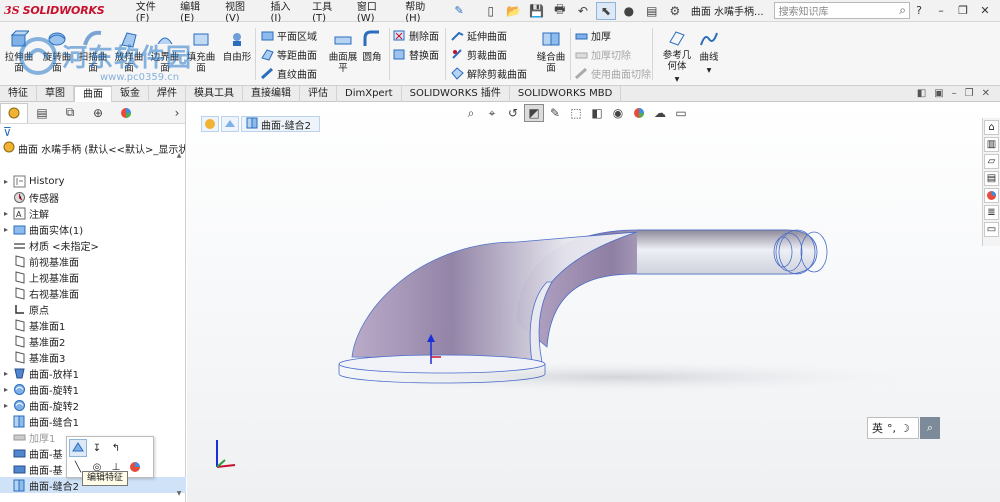 Image resolution: width=1000 pixels, height=502 pixels. Describe the element at coordinates (57, 54) in the screenshot. I see `revolved-surface-button: 旋转曲面` at that location.